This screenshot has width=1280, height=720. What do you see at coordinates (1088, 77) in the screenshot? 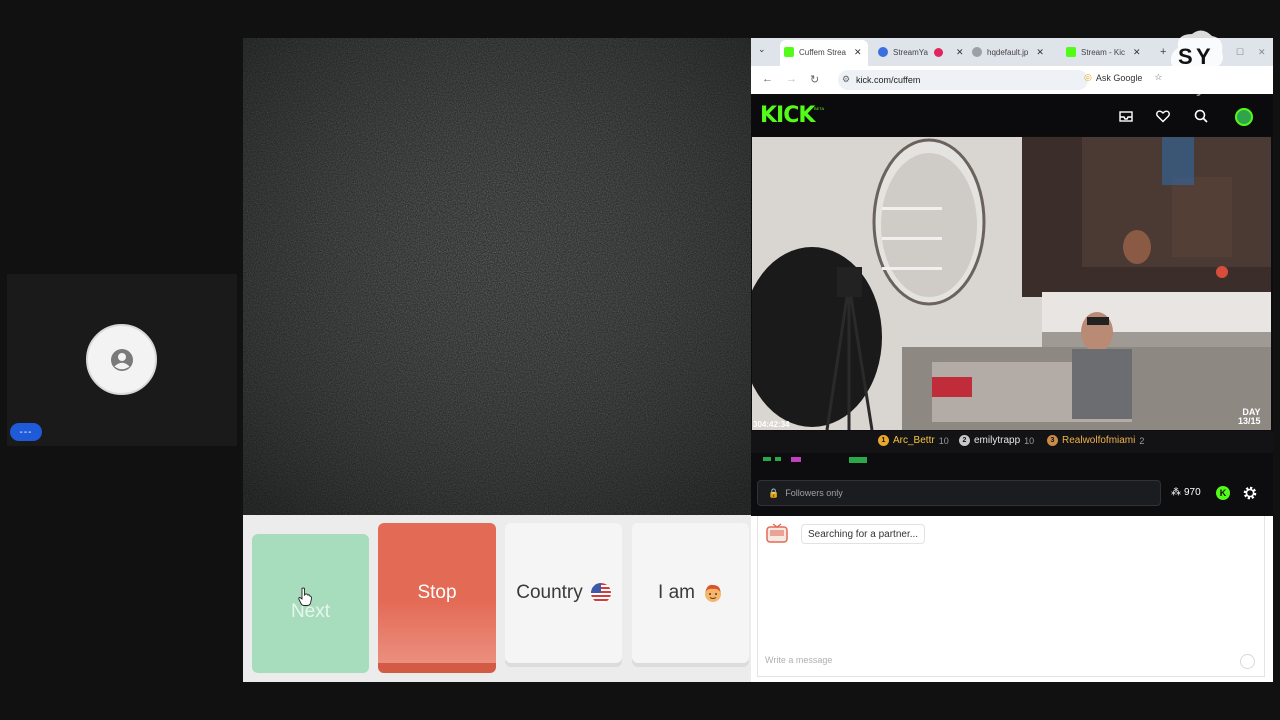
I see `lens-icon: ◎` at bounding box center [1088, 77].